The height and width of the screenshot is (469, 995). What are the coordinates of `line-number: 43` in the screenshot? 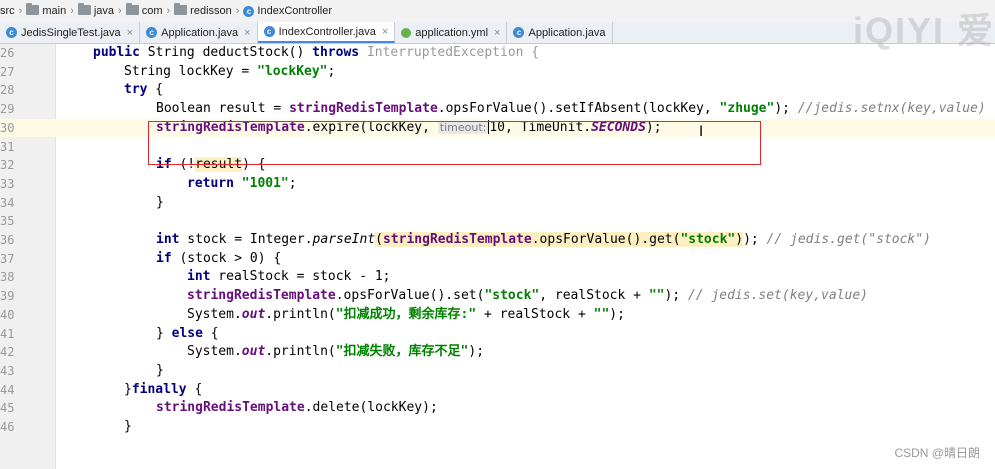 It's located at (7, 370).